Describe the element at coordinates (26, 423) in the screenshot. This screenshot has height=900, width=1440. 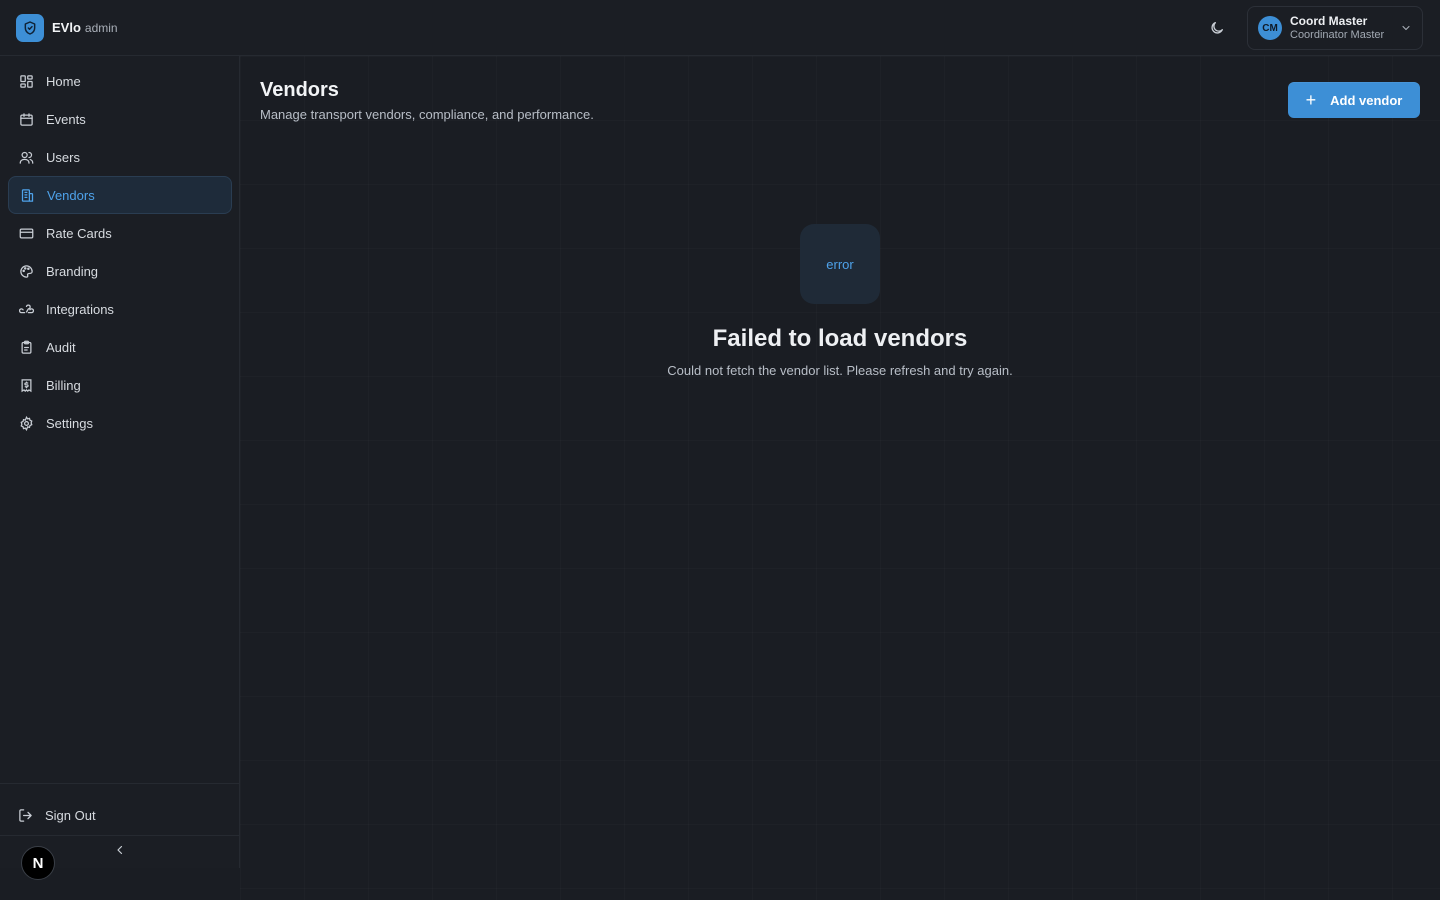
I see `gear-icon` at that location.